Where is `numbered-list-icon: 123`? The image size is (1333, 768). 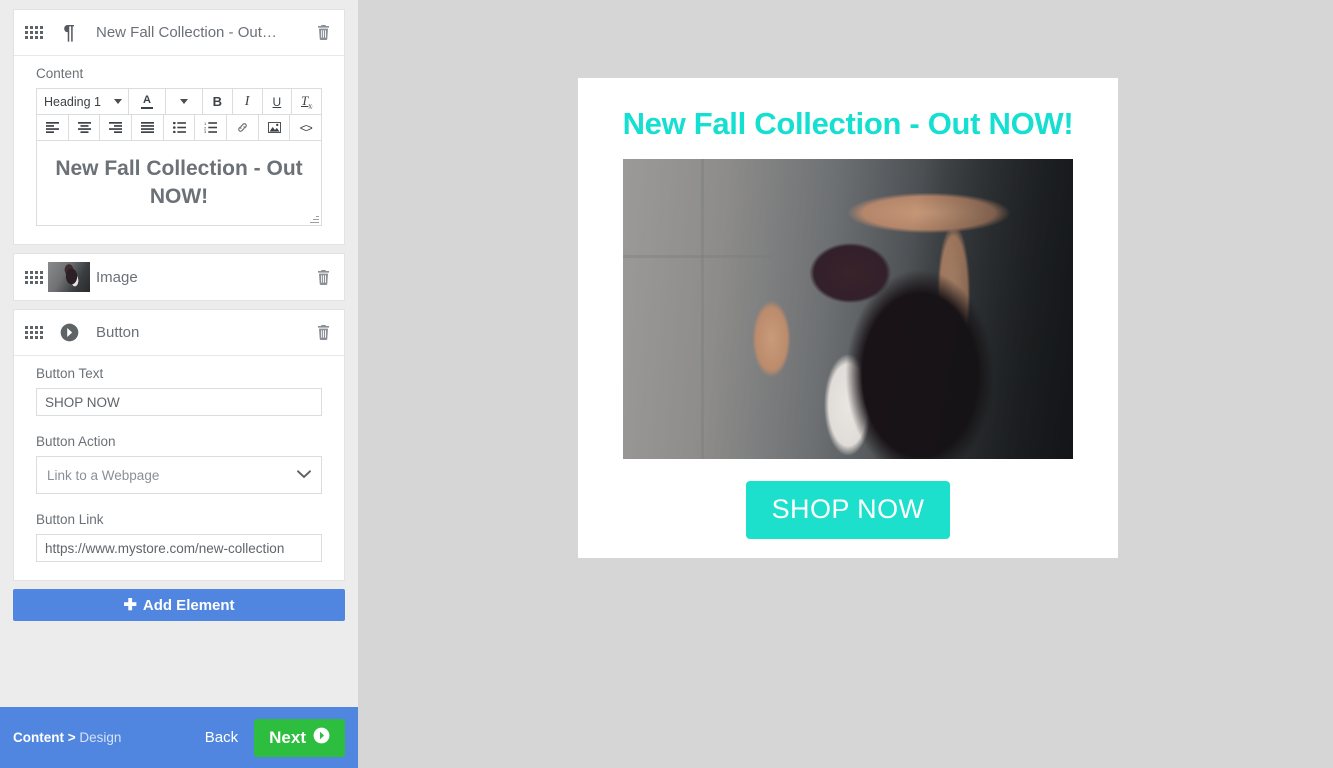 numbered-list-icon: 123 is located at coordinates (211, 127).